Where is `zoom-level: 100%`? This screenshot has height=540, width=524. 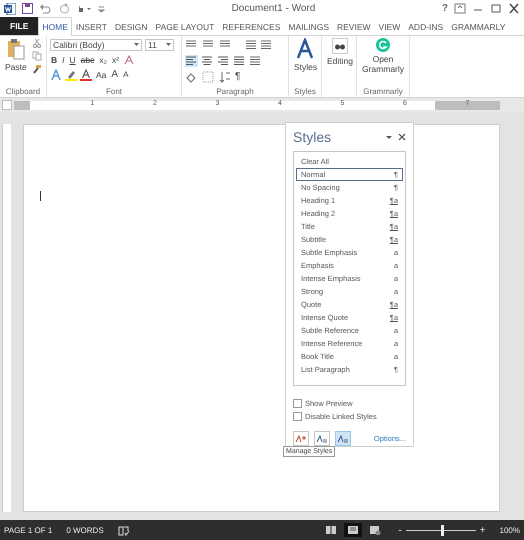 zoom-level: 100% is located at coordinates (510, 530).